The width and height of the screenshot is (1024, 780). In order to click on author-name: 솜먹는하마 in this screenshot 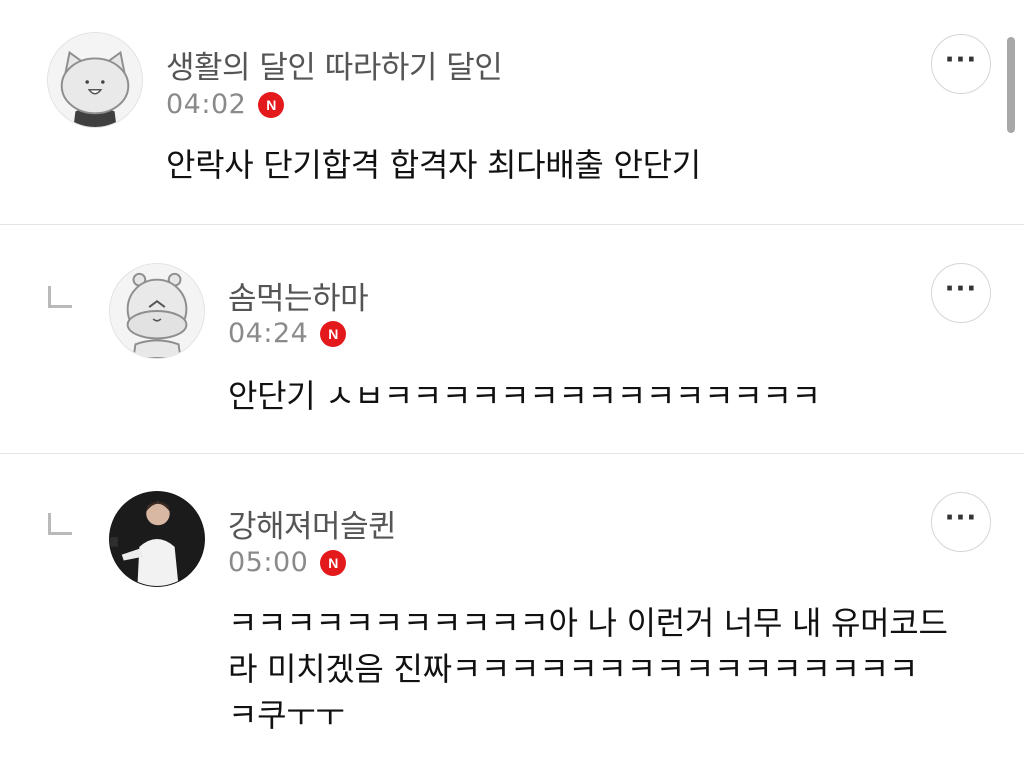, I will do `click(298, 295)`.